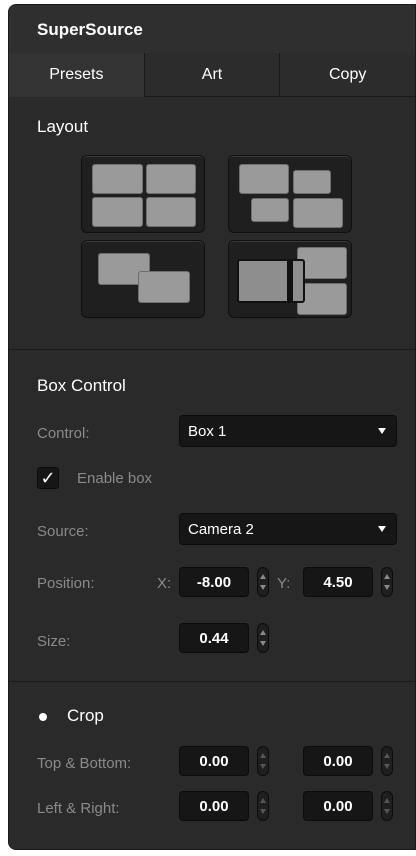  I want to click on top-bottom-label: Top & Bottom:, so click(84, 763).